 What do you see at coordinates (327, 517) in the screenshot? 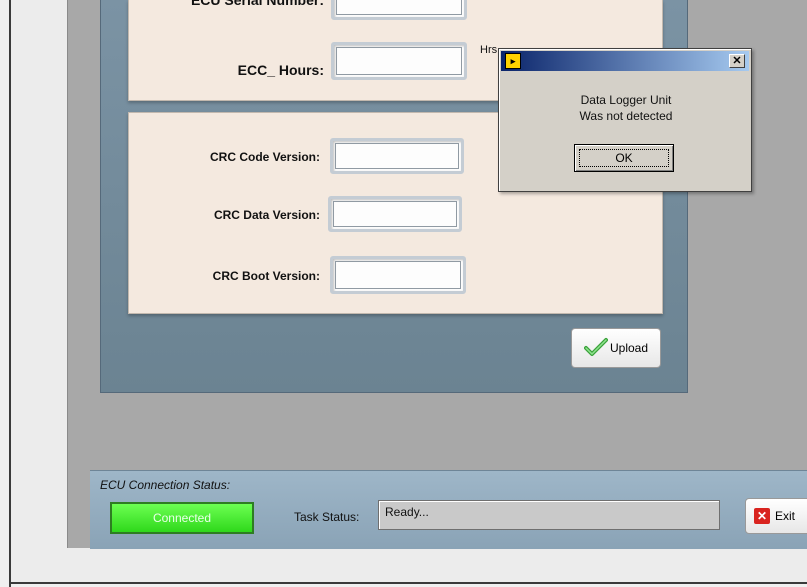
I see `task-status-label: Task Status:` at bounding box center [327, 517].